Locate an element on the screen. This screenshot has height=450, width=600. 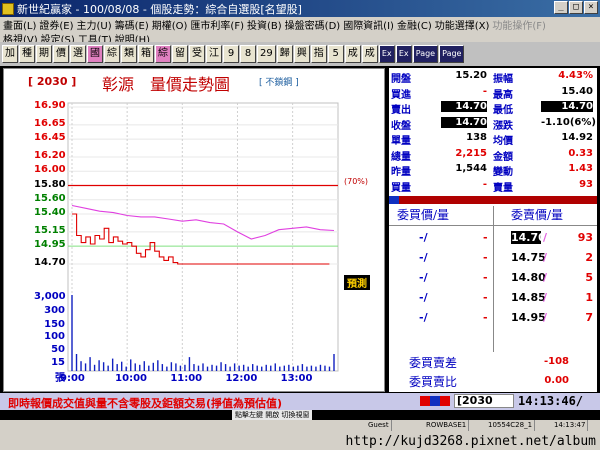
reference-label: (70%) is located at coordinates (356, 181).